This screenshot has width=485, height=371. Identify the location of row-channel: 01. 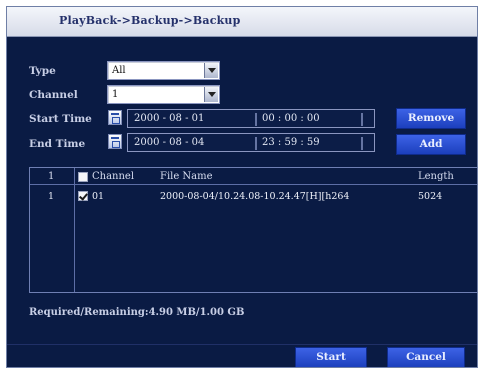
(98, 196).